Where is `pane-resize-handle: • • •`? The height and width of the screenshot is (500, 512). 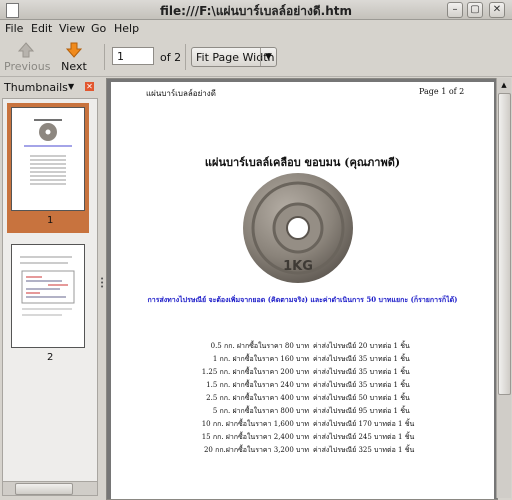
pane-resize-handle: • • • is located at coordinates (101, 287).